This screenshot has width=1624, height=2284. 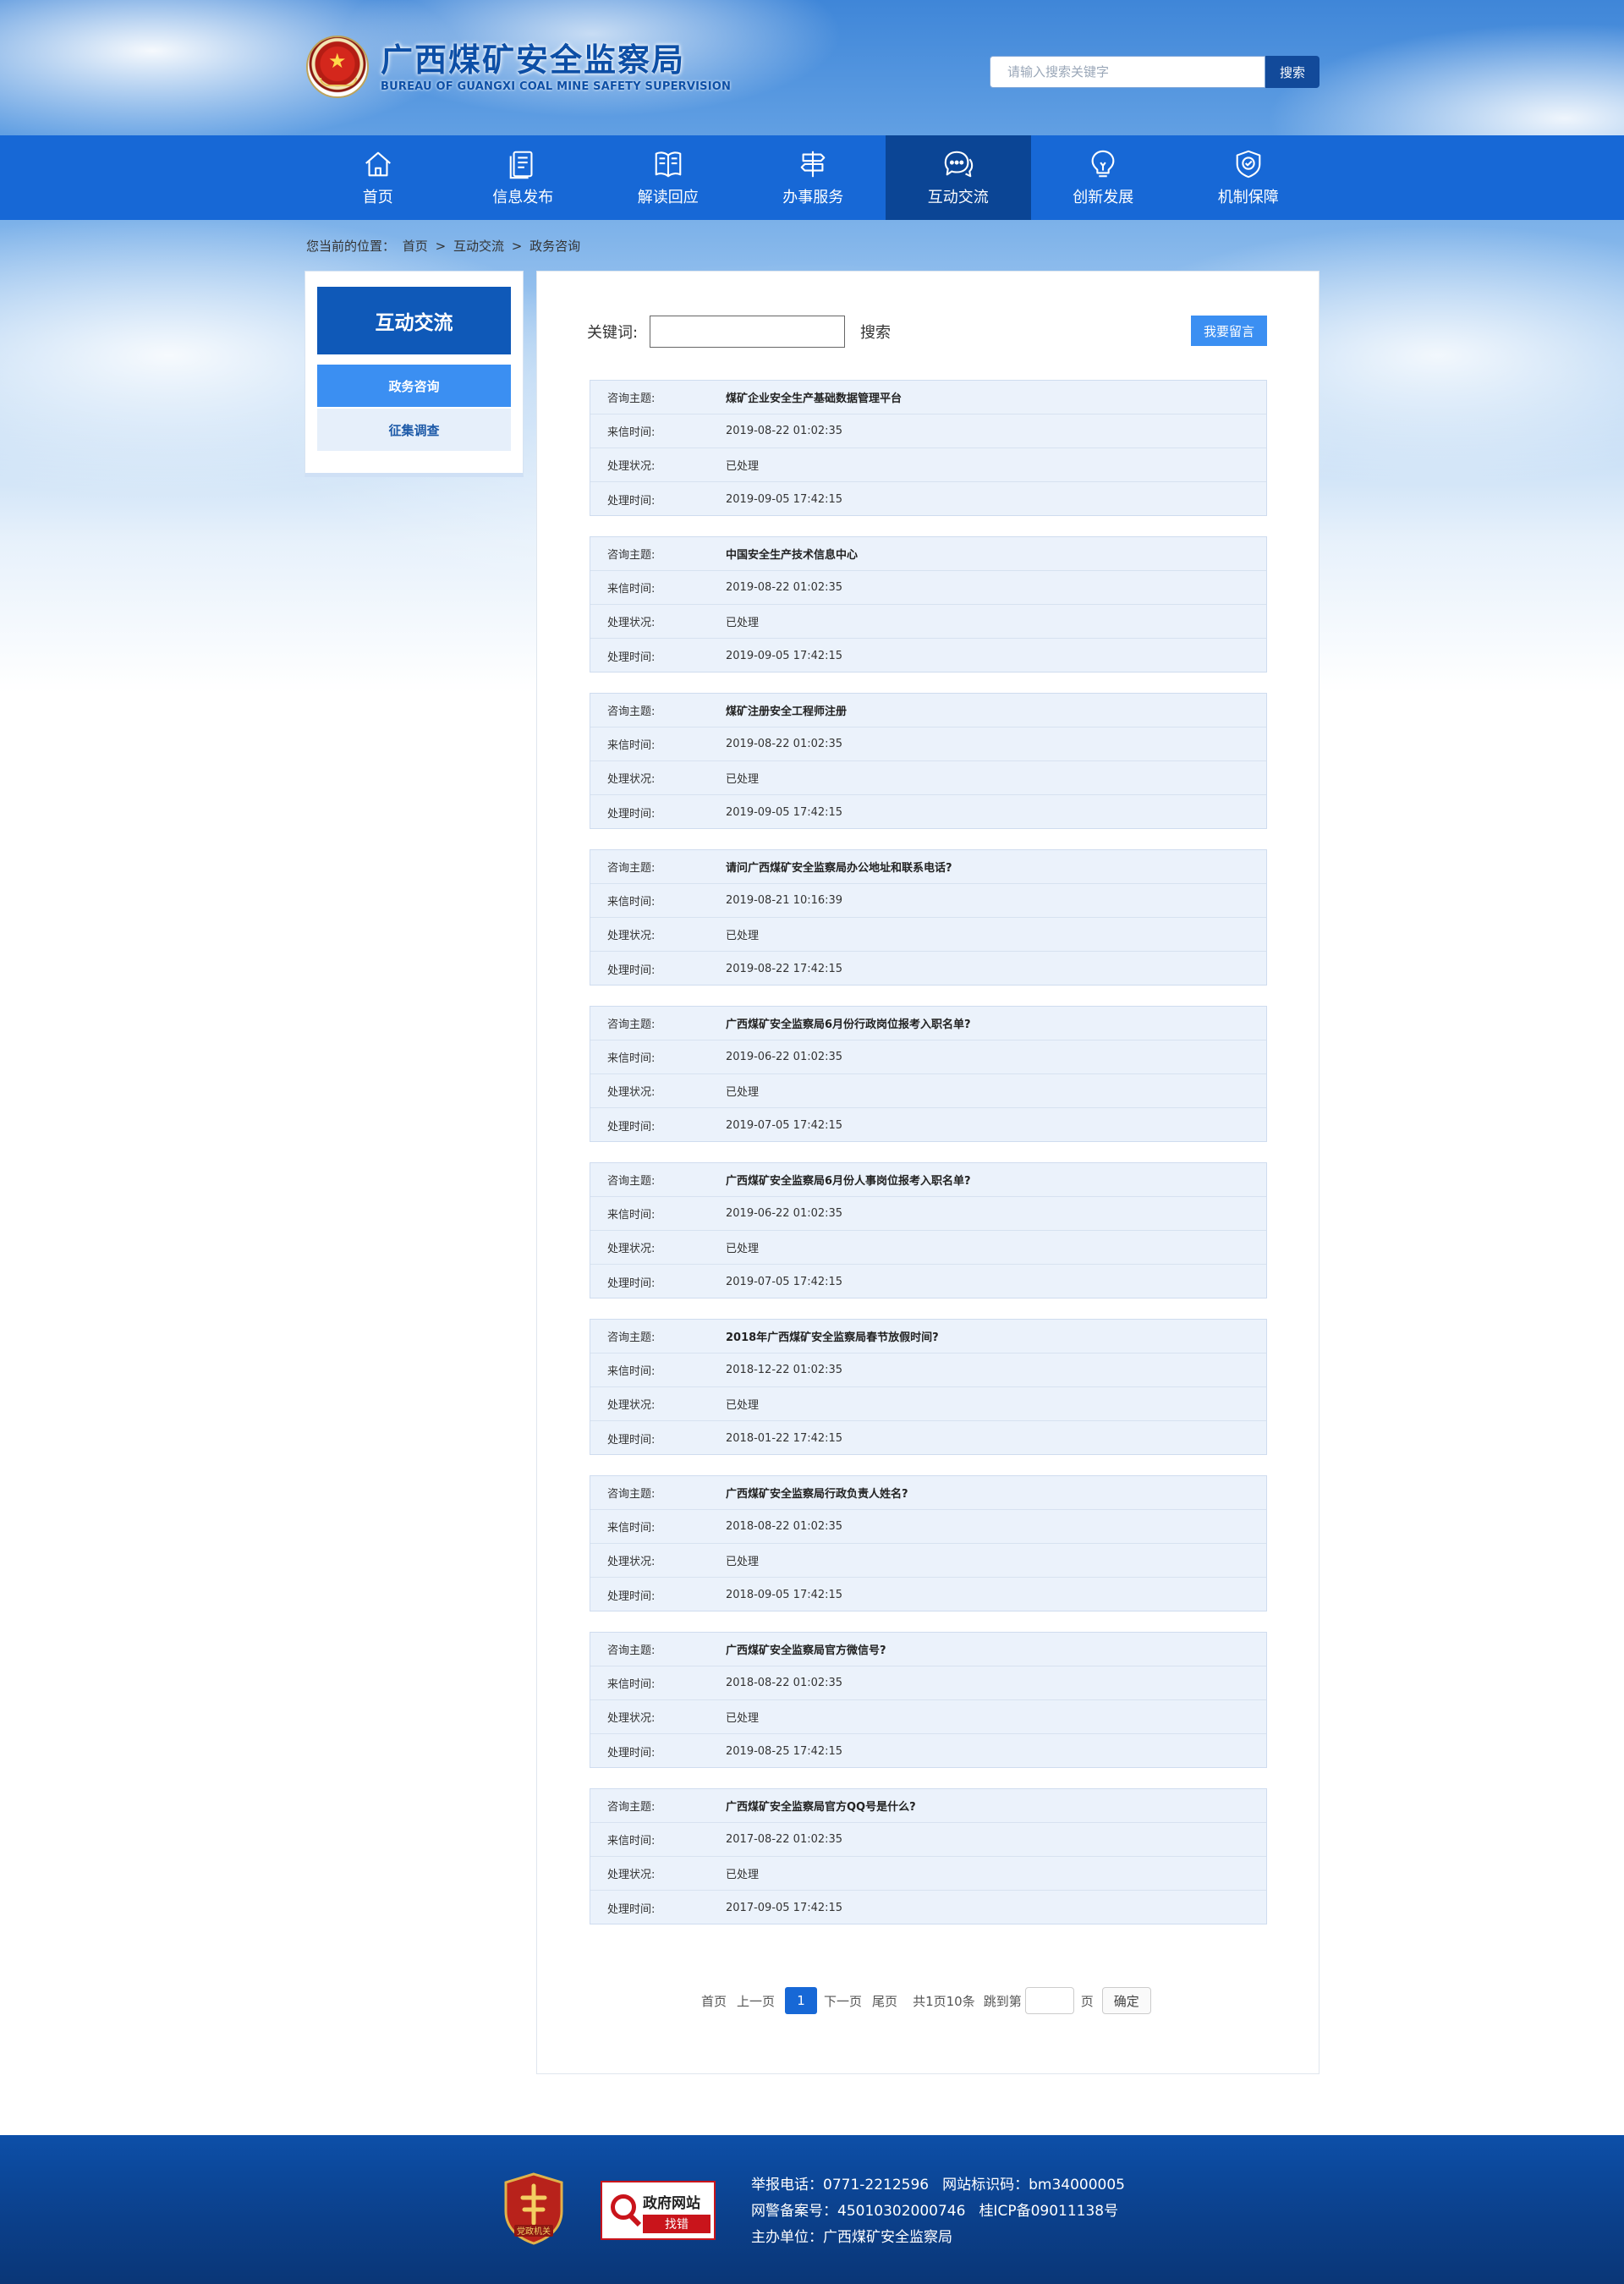 I want to click on record-field-value: 中国安全生产技术信息中心, so click(x=792, y=554).